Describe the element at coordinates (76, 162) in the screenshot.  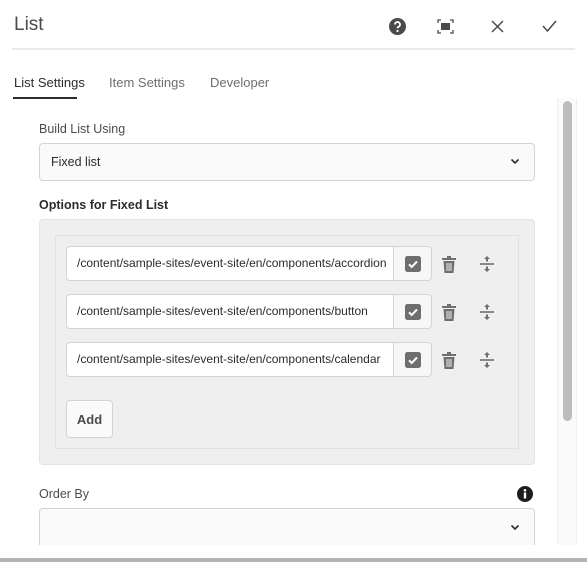
I see `build-list-value: Fixed list` at that location.